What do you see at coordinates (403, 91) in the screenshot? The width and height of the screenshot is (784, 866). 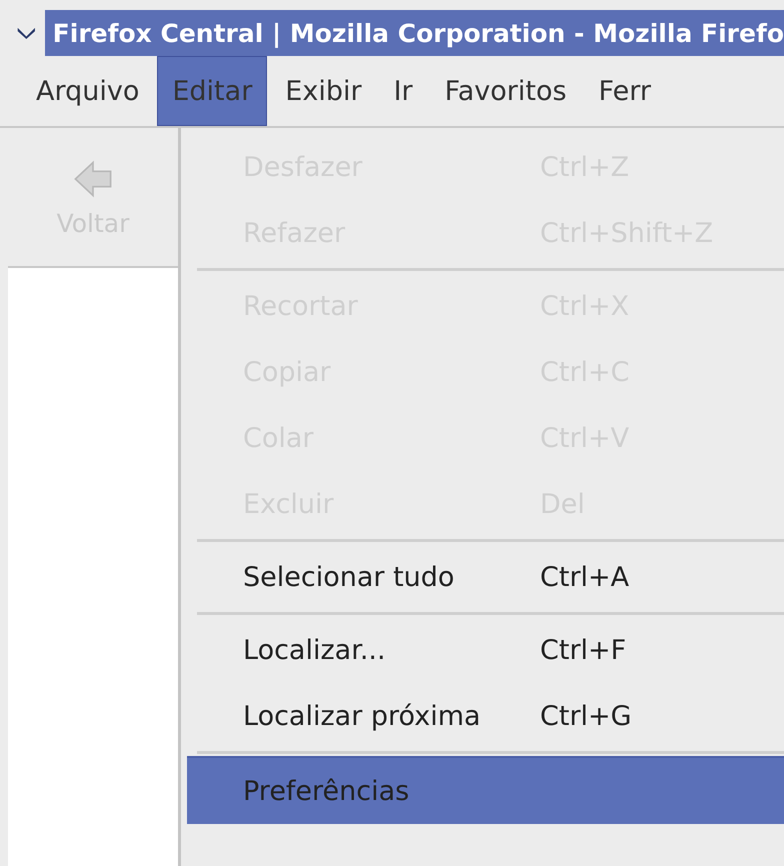 I see `menu-bar-item: Ir` at bounding box center [403, 91].